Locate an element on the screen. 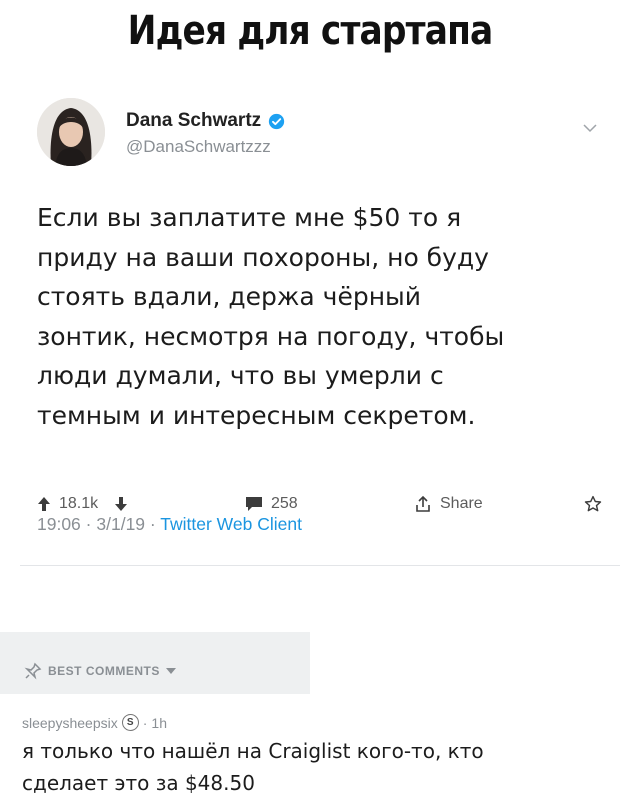  save-button is located at coordinates (593, 504).